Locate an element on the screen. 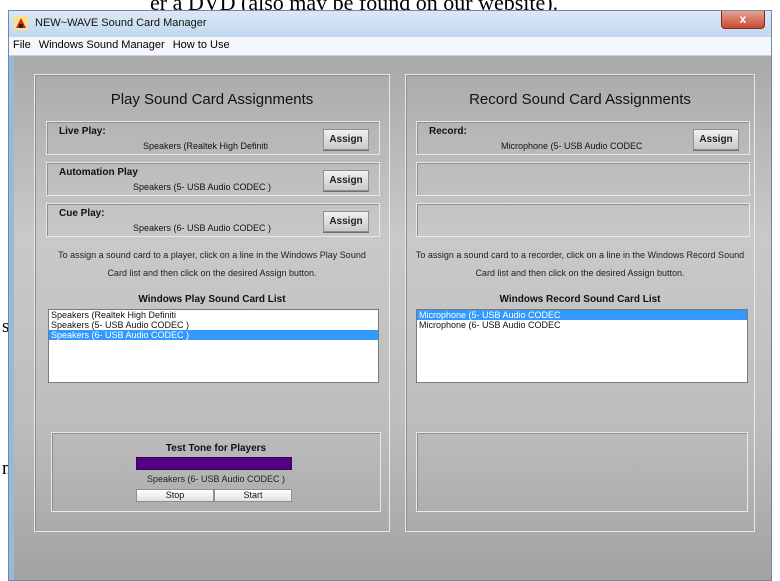 Image resolution: width=780 pixels, height=581 pixels. cue-play-assign-button: Assign is located at coordinates (346, 221).